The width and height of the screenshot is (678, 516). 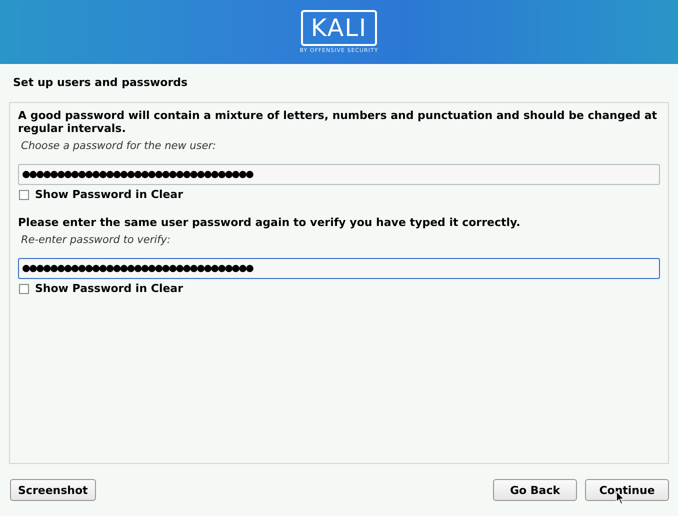 What do you see at coordinates (119, 146) in the screenshot?
I see `field-prompt: Choose a password for the new user:` at bounding box center [119, 146].